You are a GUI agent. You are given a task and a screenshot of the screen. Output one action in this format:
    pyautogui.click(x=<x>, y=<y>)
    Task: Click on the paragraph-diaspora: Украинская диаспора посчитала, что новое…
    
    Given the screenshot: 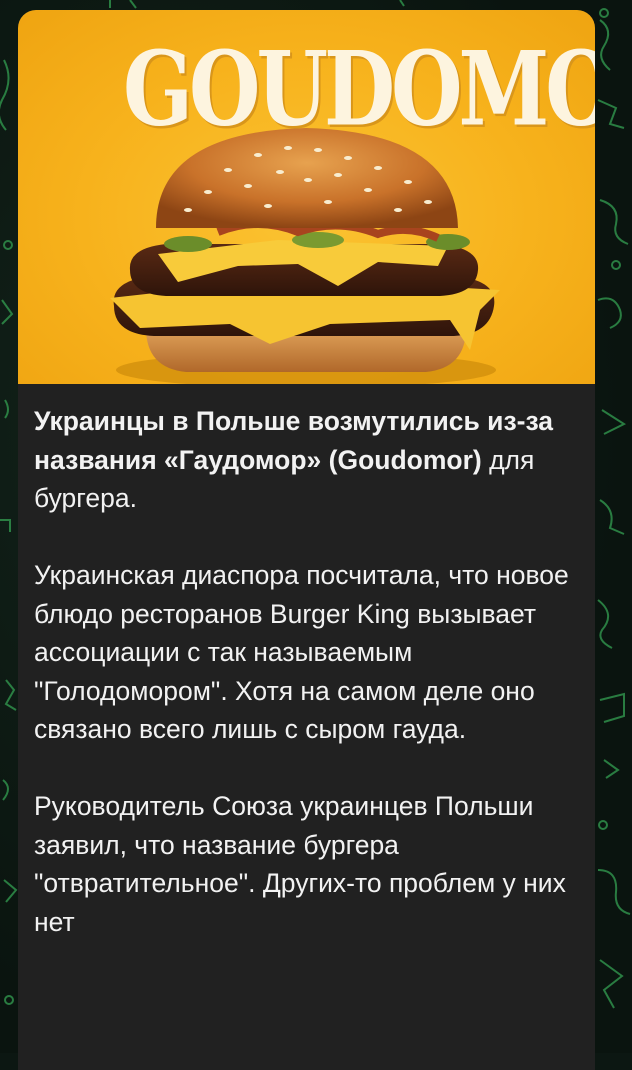 What is the action you would take?
    pyautogui.click(x=301, y=652)
    